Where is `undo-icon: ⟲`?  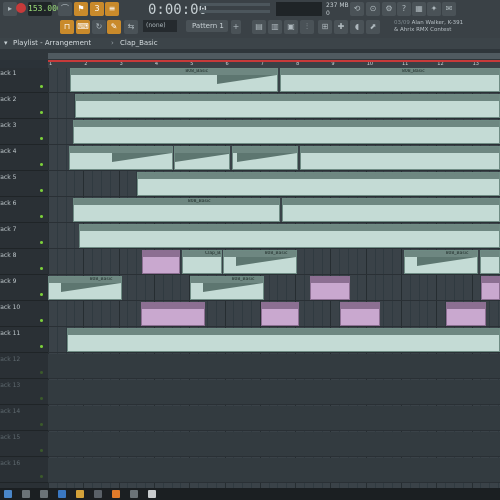
undo-icon: ⟲ is located at coordinates (357, 9).